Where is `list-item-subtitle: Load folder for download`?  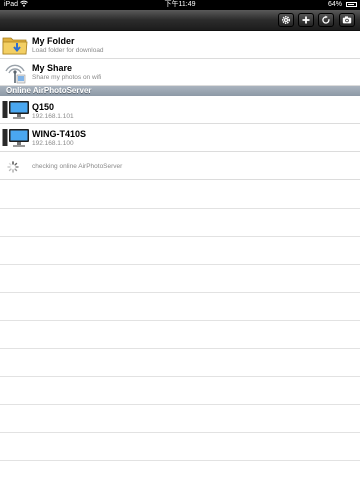 list-item-subtitle: Load folder for download is located at coordinates (68, 50).